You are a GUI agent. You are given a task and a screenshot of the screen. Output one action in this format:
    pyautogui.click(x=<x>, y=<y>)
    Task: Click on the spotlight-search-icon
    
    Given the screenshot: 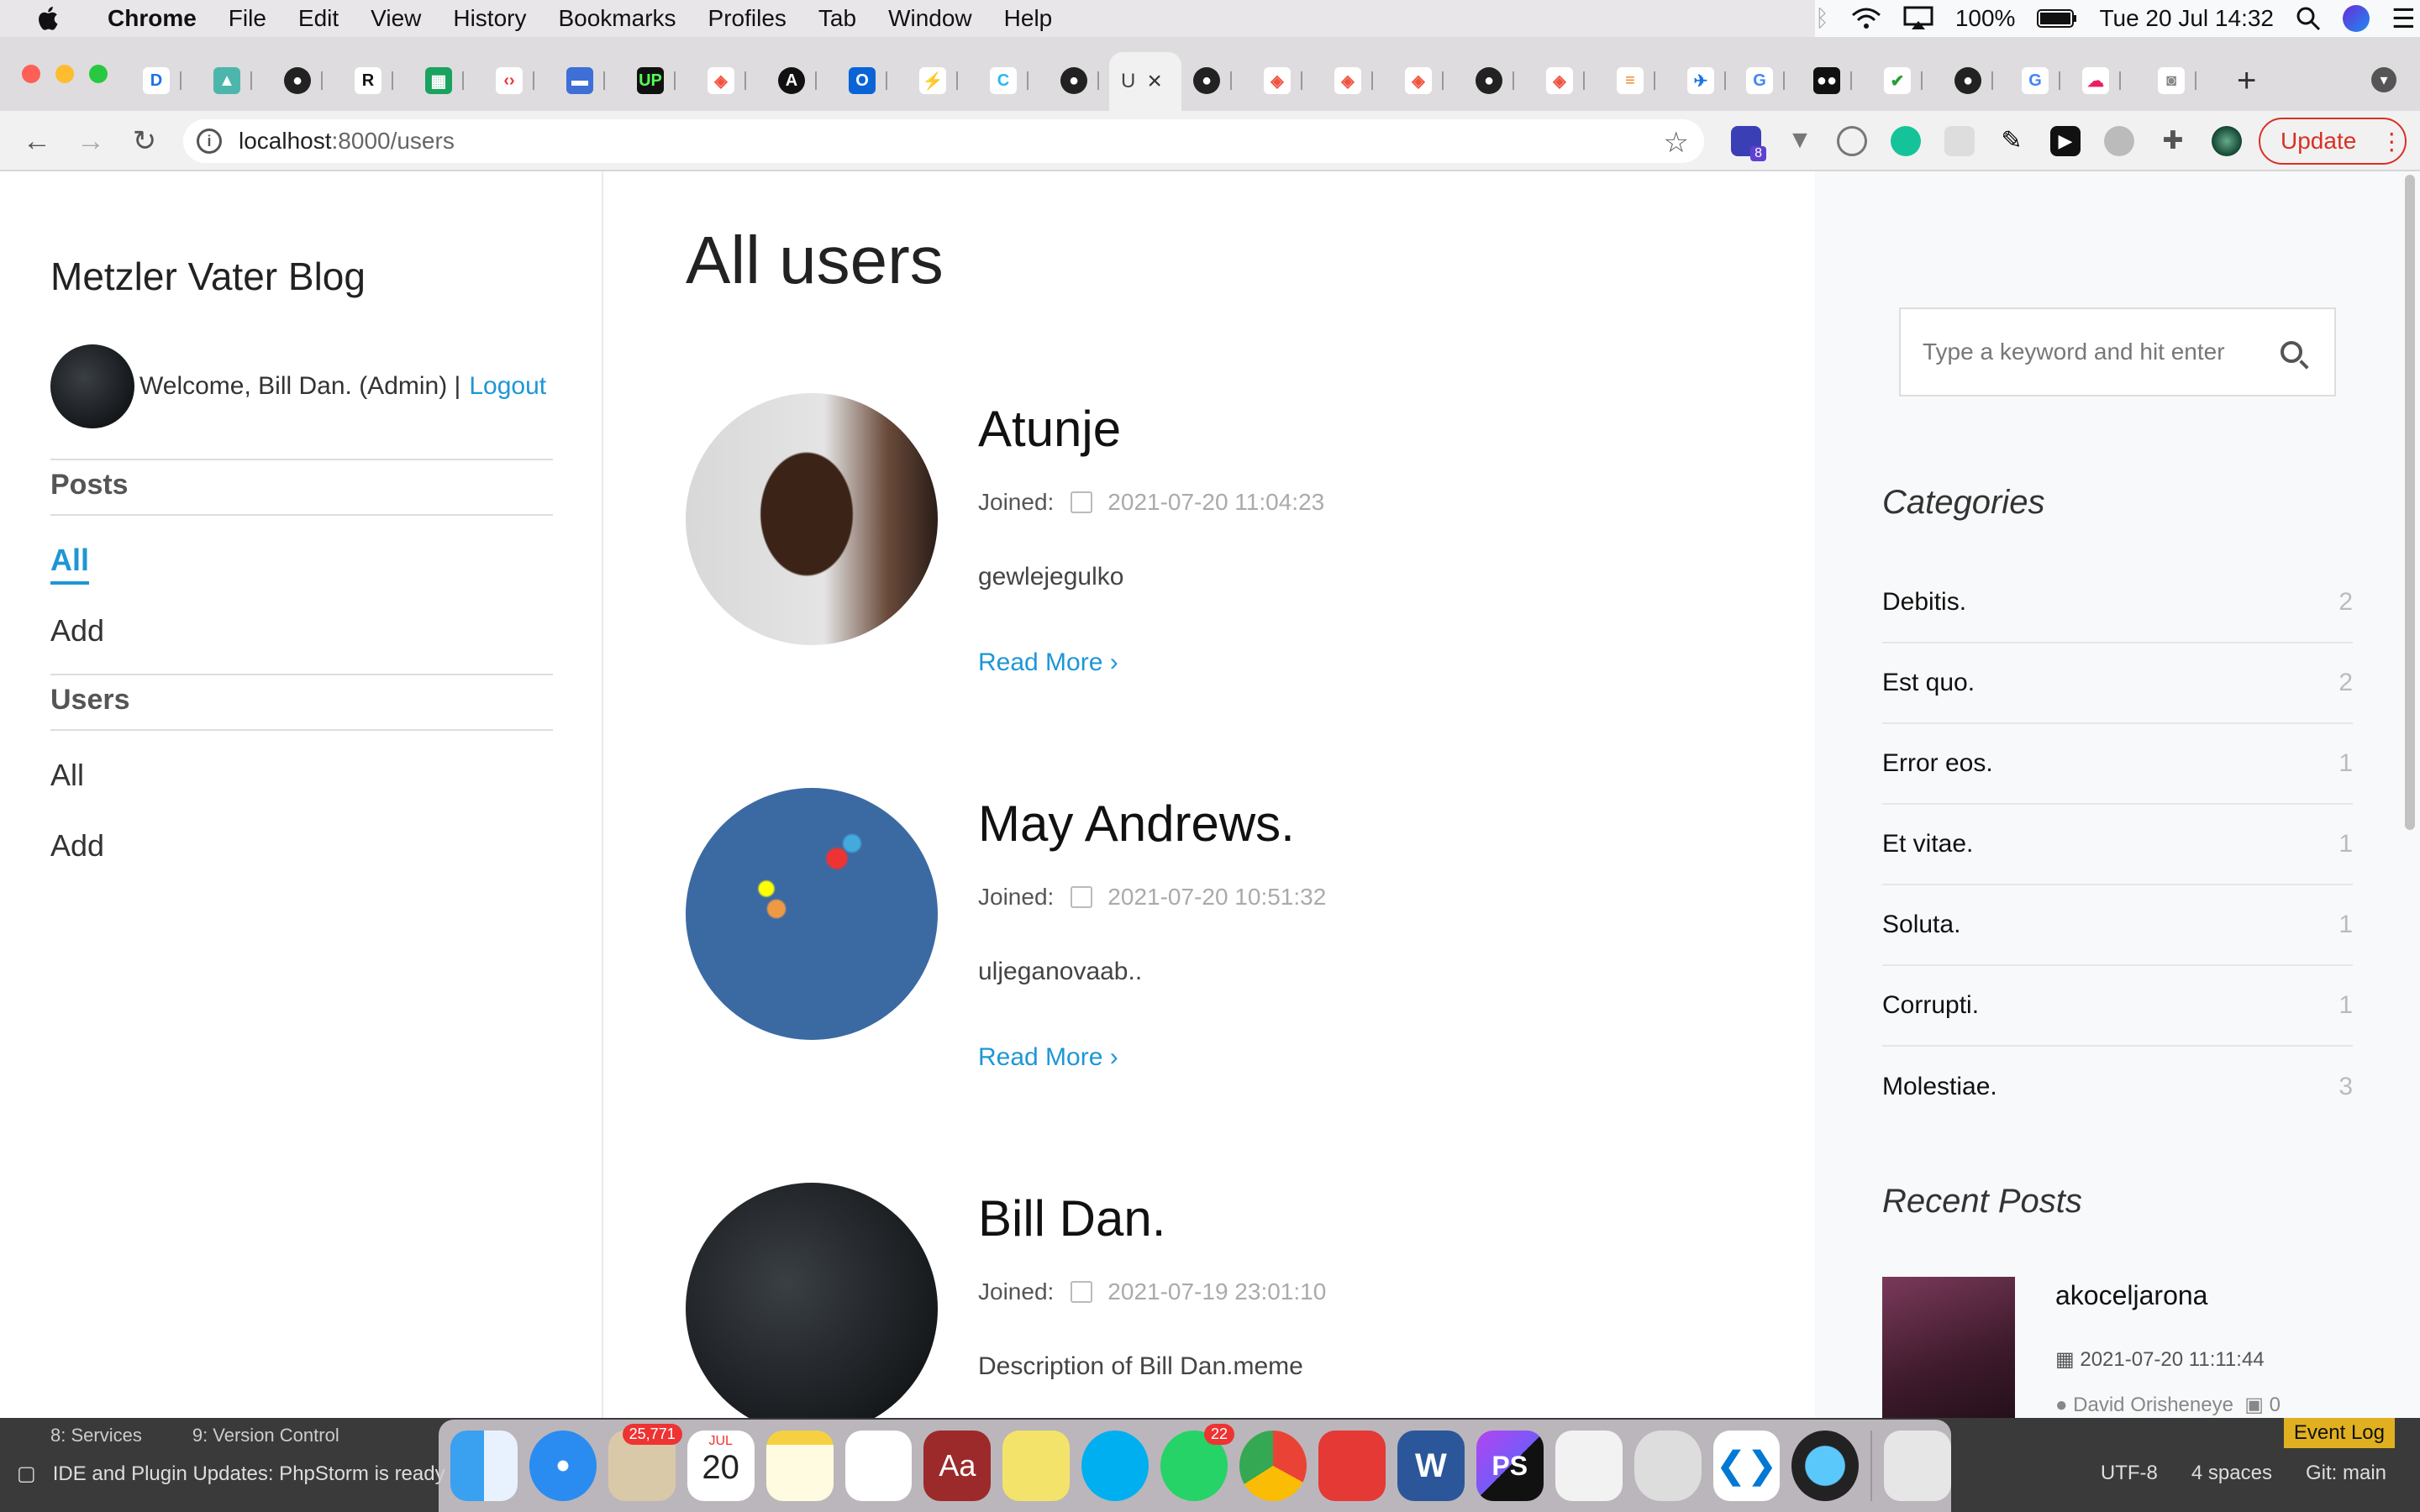 What is the action you would take?
    pyautogui.click(x=2308, y=18)
    